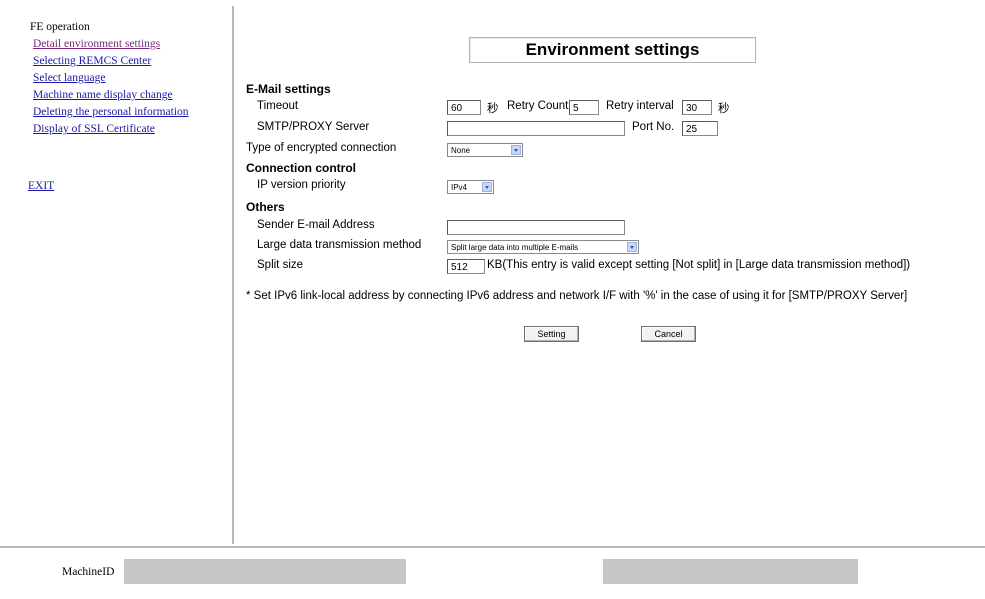 Image resolution: width=985 pixels, height=599 pixels. Describe the element at coordinates (301, 185) in the screenshot. I see `ip-version-label: IP version priority` at that location.